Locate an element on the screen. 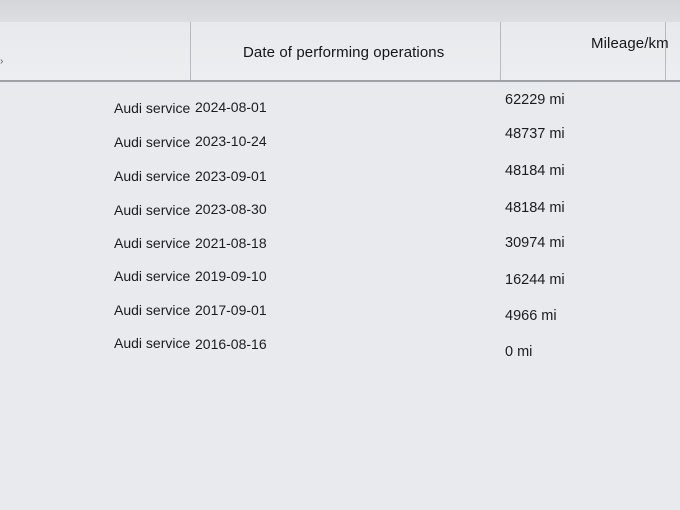  table-row: Audi service 2019-09-10 16244 mi is located at coordinates (340, 277).